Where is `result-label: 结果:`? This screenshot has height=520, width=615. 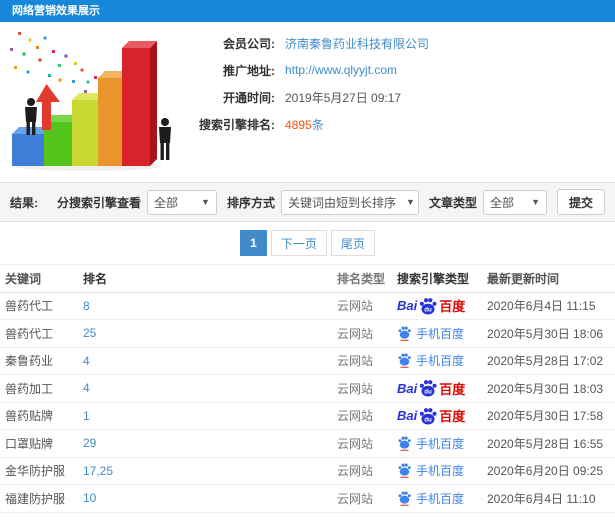
result-label: 结果: is located at coordinates (24, 202).